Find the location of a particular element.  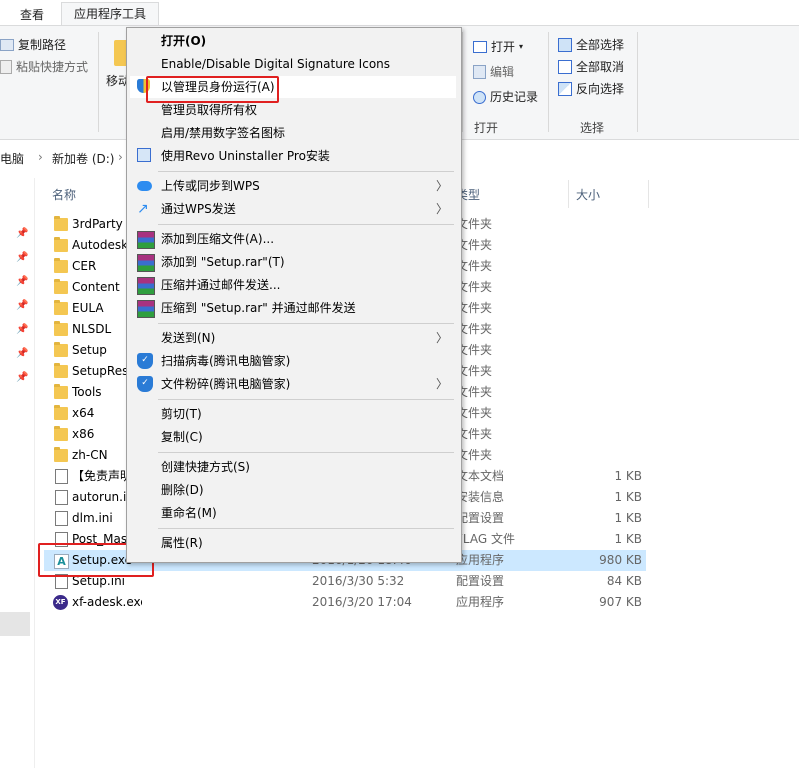

menu-label: 扫描病毒(腾讯电脑管家) is located at coordinates (226, 361).